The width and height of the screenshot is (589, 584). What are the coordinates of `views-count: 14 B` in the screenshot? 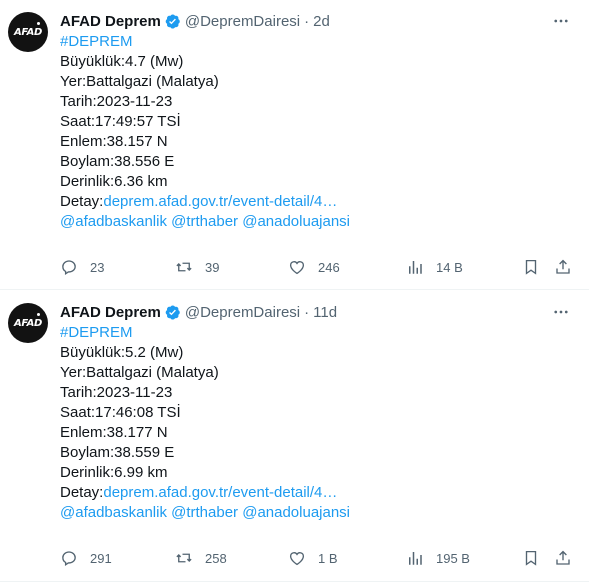 It's located at (449, 267).